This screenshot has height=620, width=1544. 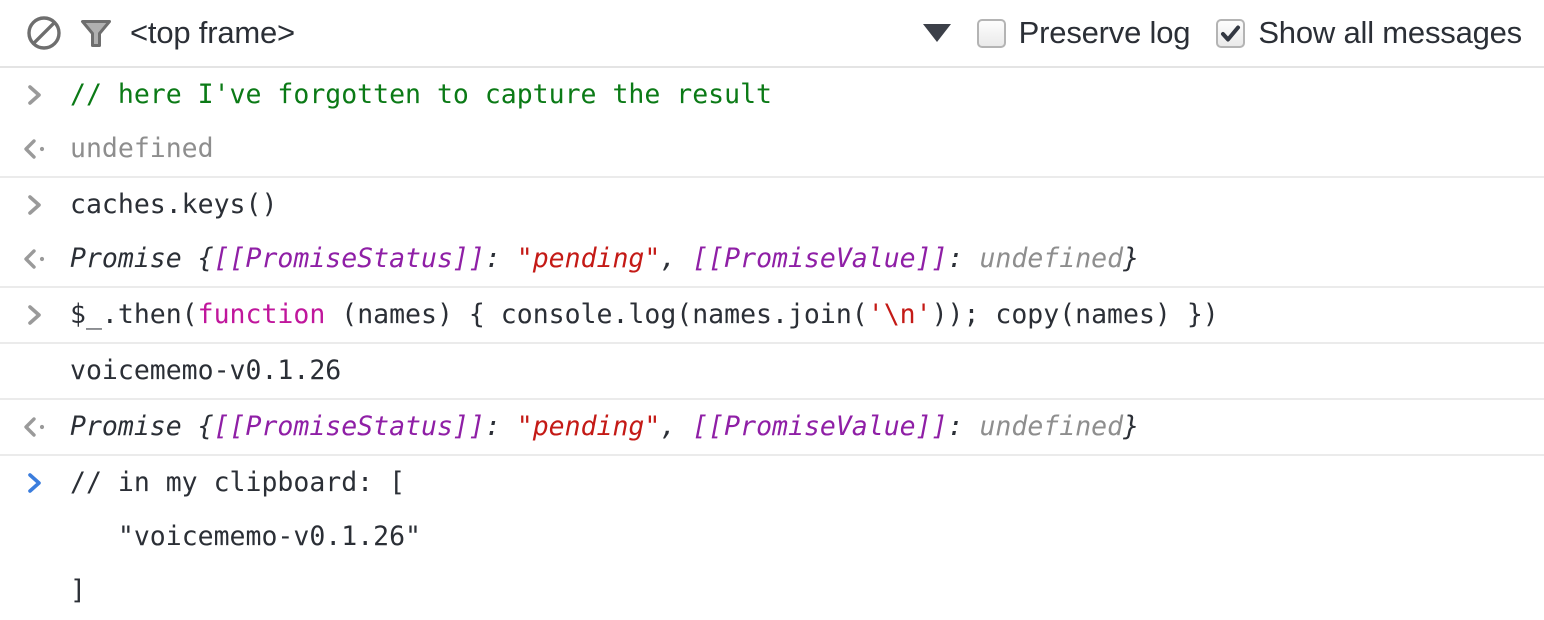 What do you see at coordinates (1075, 314) in the screenshot?
I see `code-token: )); copy(names) })` at bounding box center [1075, 314].